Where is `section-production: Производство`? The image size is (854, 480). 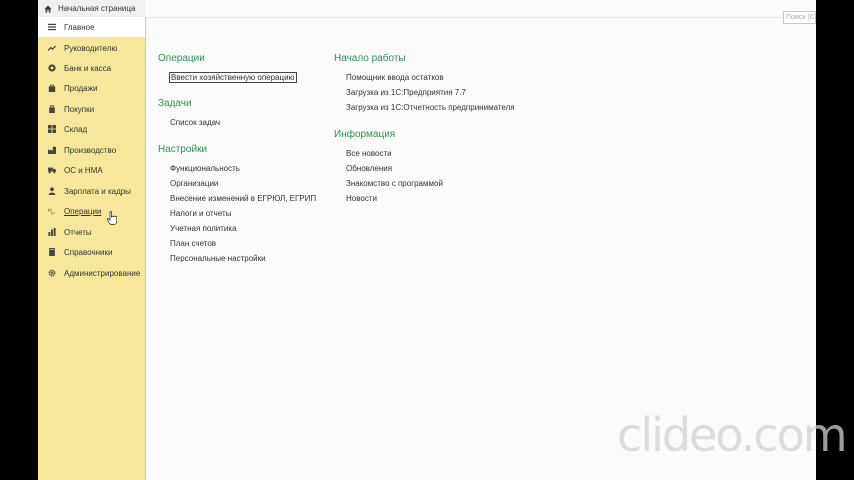
section-production: Производство is located at coordinates (91, 150).